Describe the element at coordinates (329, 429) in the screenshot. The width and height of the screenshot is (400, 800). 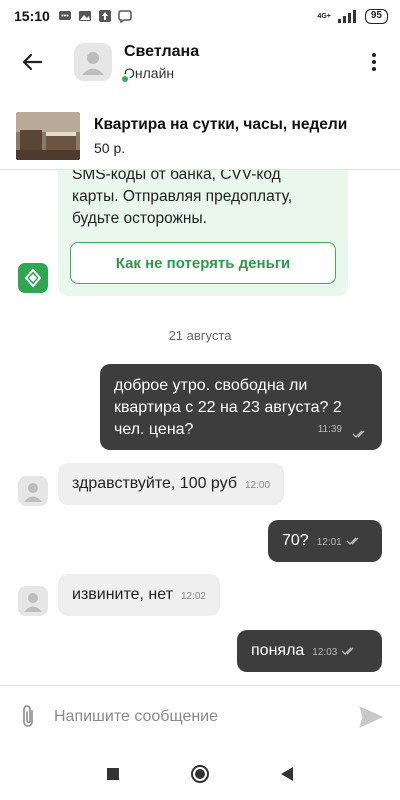
I see `message-time: 11:39` at that location.